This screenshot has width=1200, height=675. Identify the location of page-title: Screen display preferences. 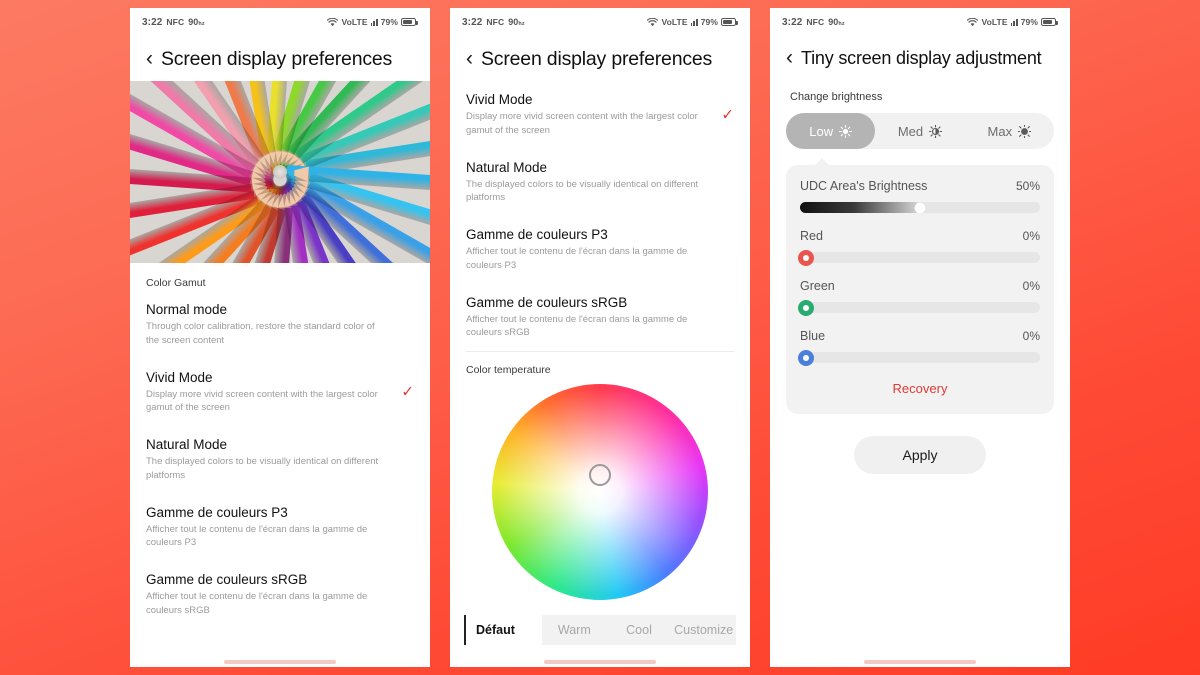
(597, 59).